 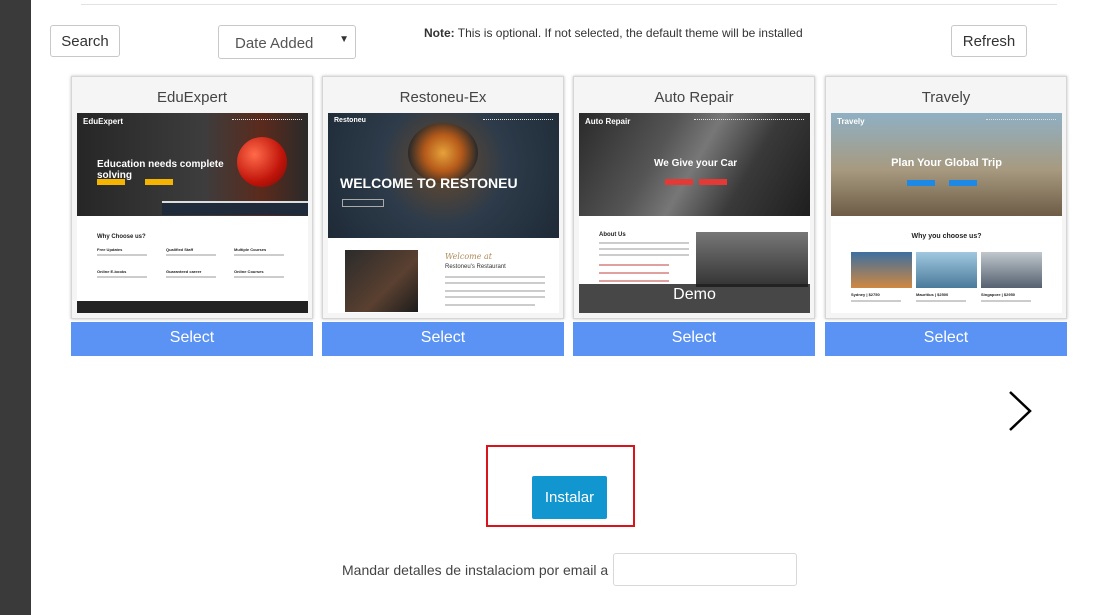 I want to click on preview-heading: We Give your Car, so click(x=696, y=163).